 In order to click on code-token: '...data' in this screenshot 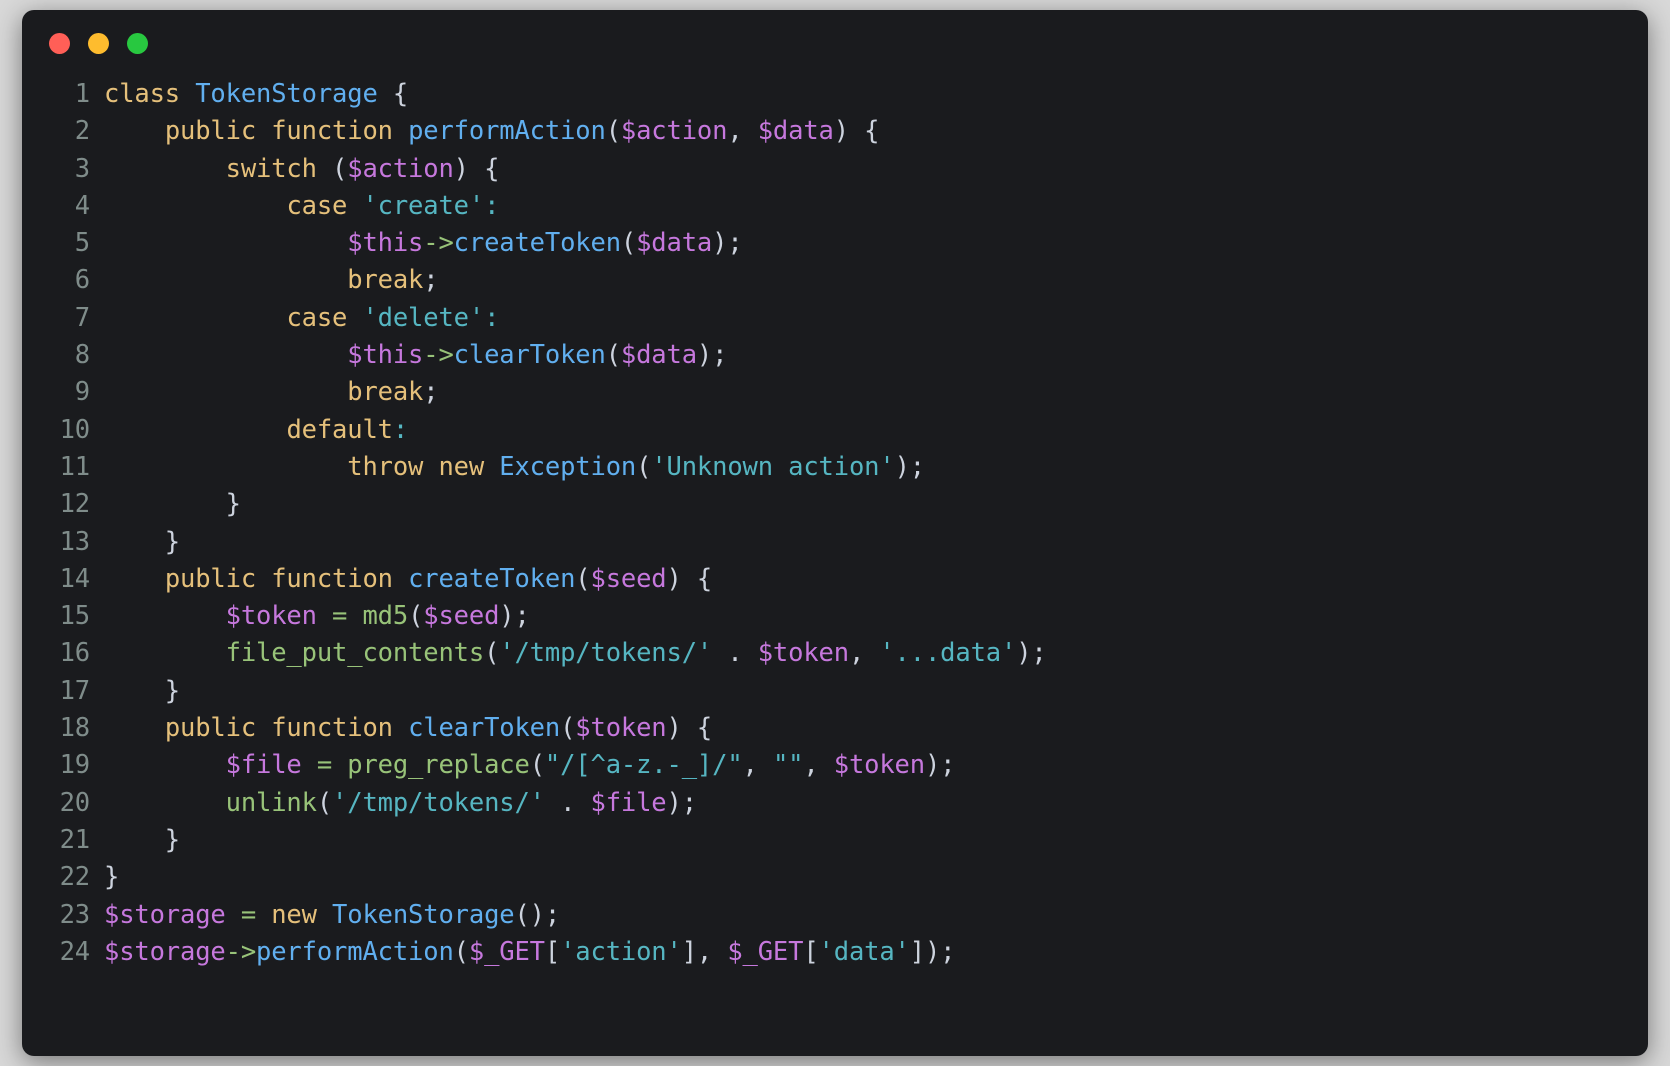, I will do `click(948, 653)`.